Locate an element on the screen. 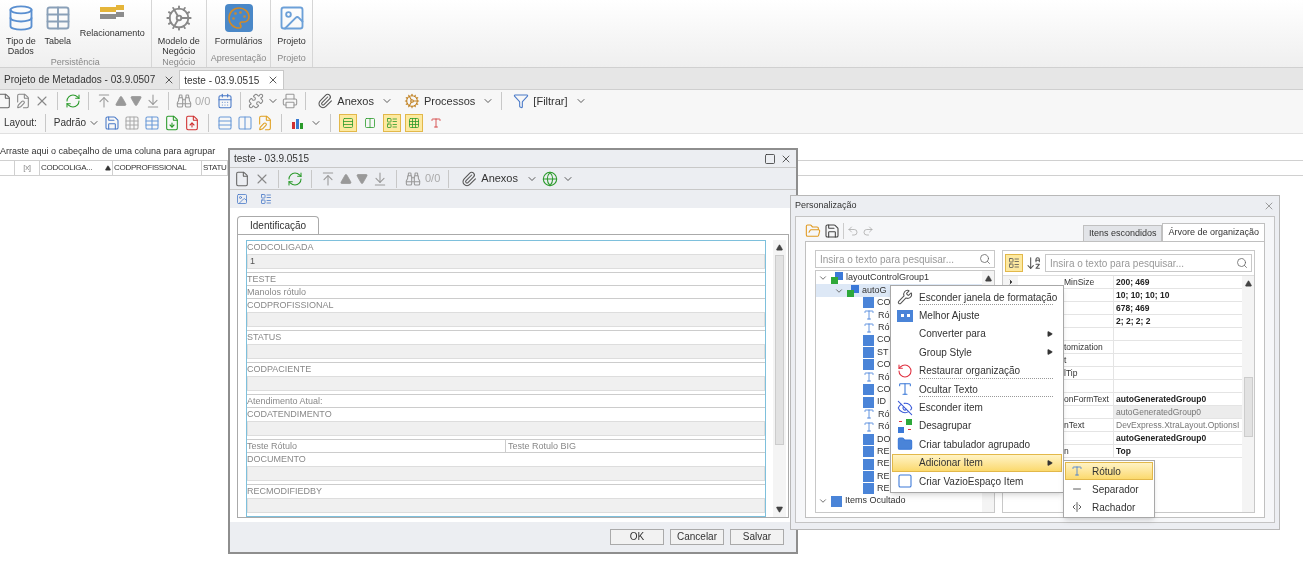 The image size is (1303, 573). menu-item: Esconder janela de formatação is located at coordinates (977, 297).